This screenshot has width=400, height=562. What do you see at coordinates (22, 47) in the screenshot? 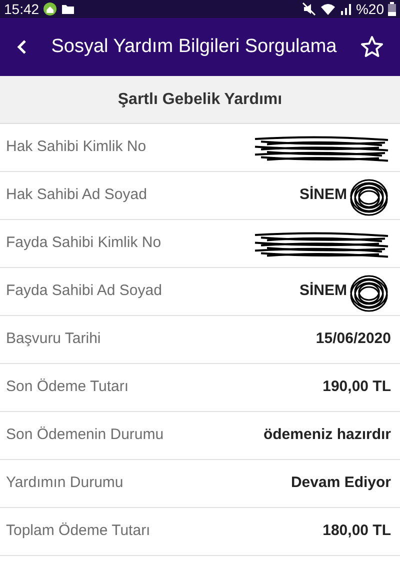
I see `back-button` at bounding box center [22, 47].